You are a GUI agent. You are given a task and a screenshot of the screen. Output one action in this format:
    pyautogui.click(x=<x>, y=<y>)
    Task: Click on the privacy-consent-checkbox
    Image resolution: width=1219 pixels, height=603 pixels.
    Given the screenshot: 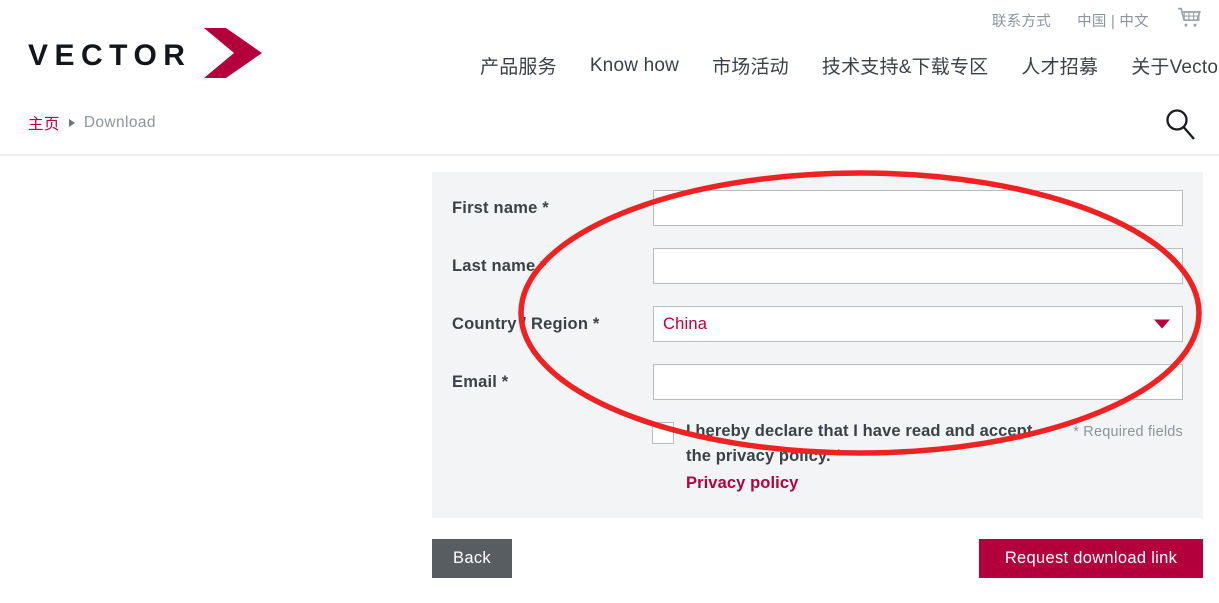 What is the action you would take?
    pyautogui.click(x=663, y=433)
    